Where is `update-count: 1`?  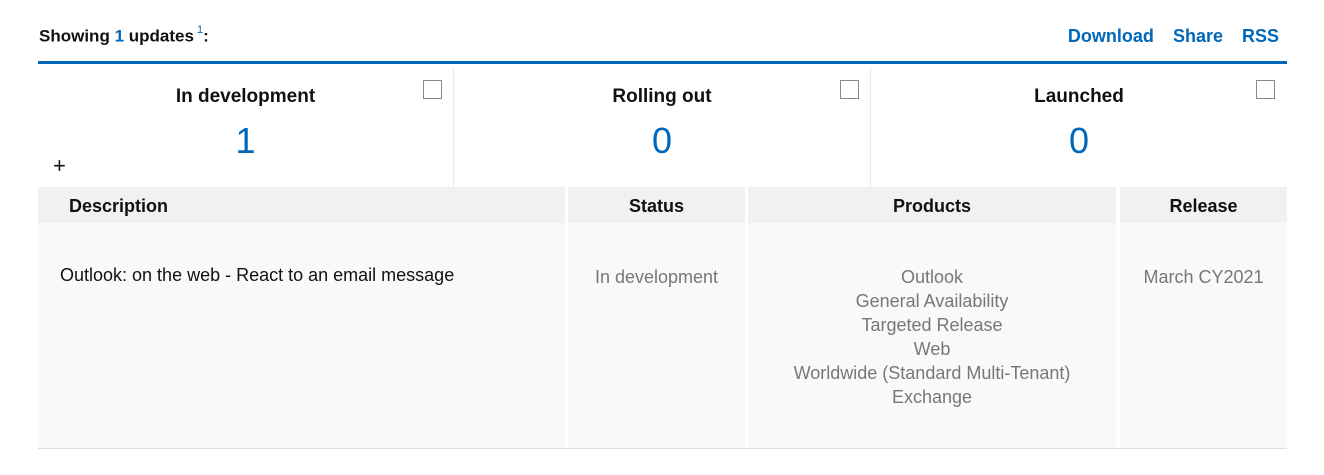
update-count: 1 is located at coordinates (119, 36).